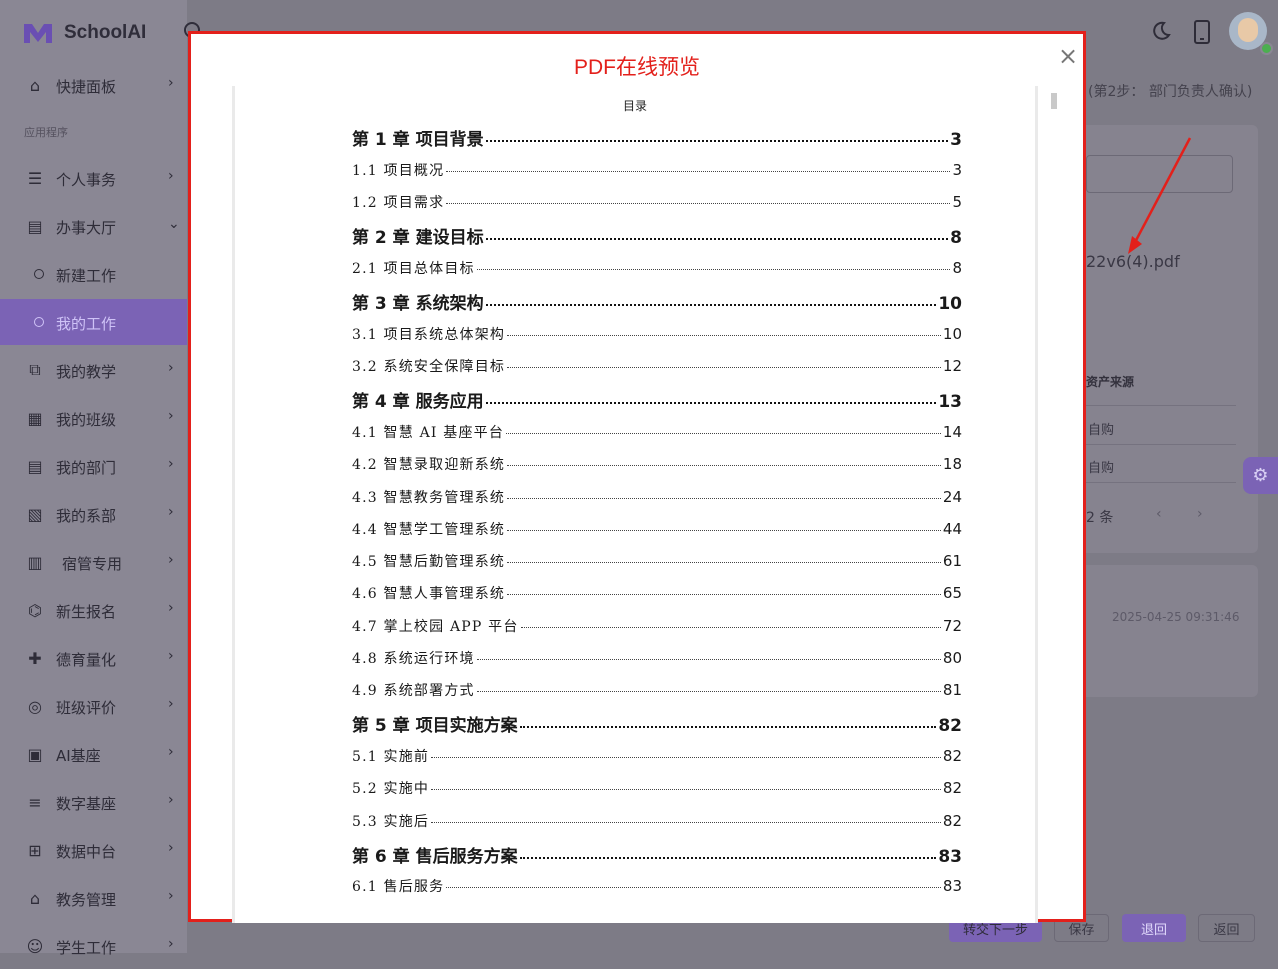  I want to click on sidebar-item-label: 快捷面板, so click(86, 87).